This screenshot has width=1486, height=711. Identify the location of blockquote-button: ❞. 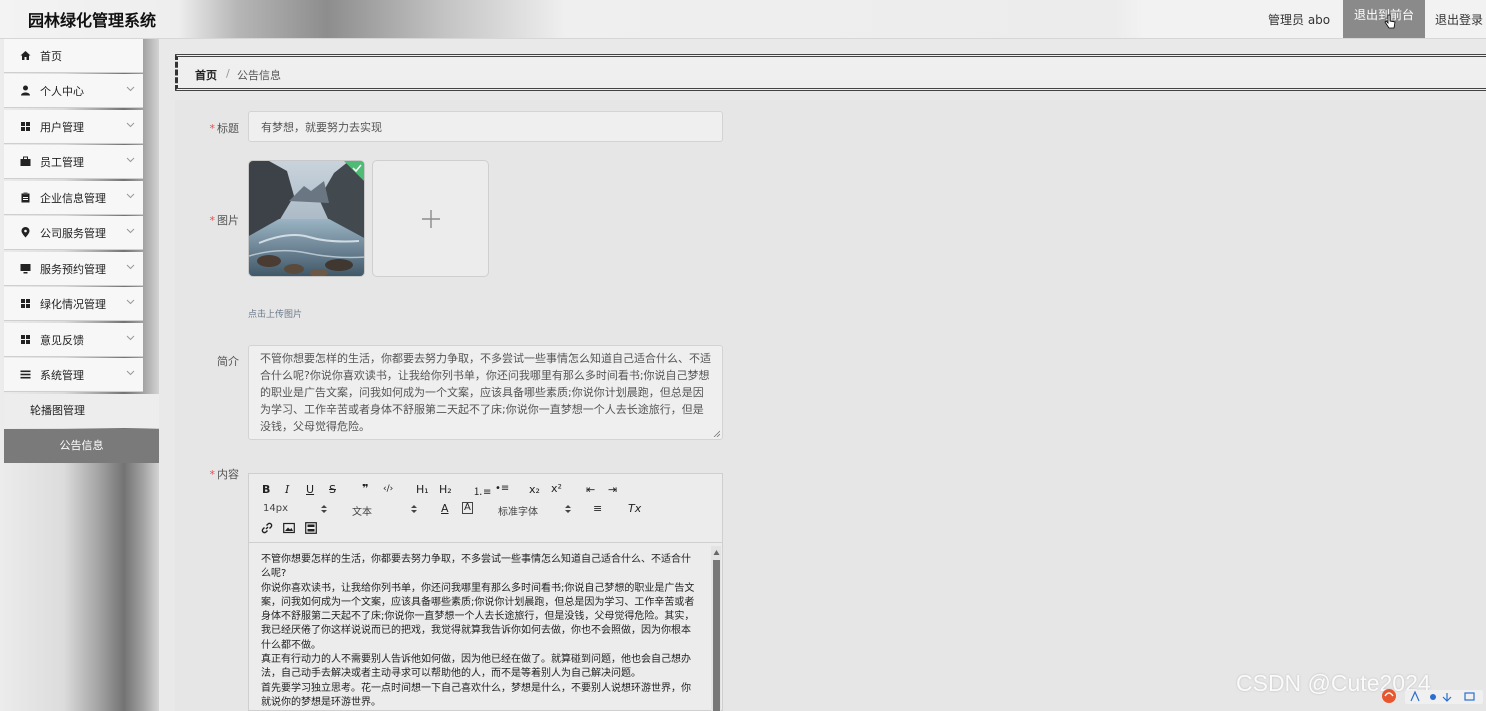
(365, 488).